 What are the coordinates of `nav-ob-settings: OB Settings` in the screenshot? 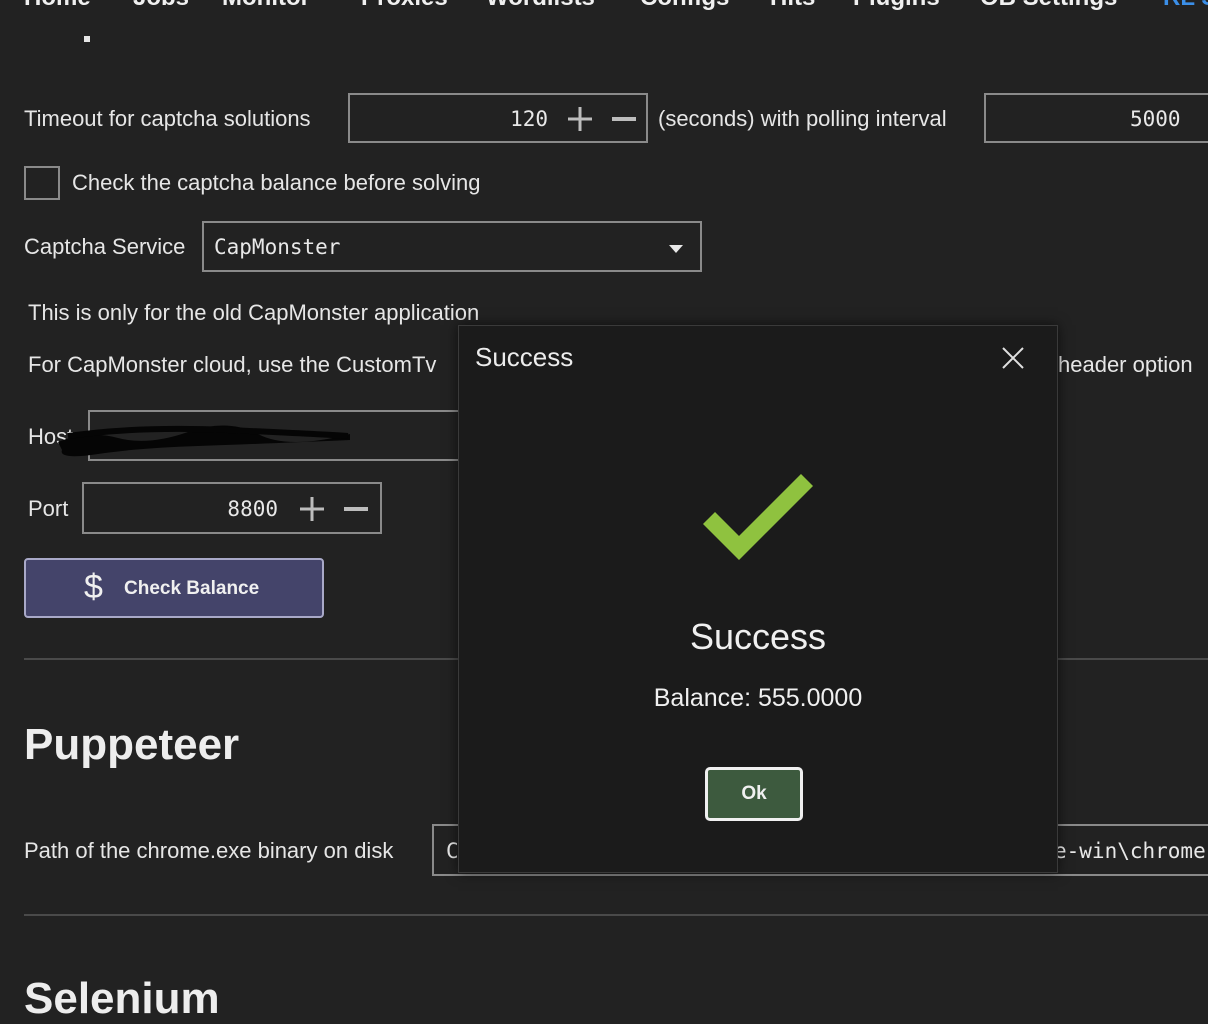 It's located at (1048, 6).